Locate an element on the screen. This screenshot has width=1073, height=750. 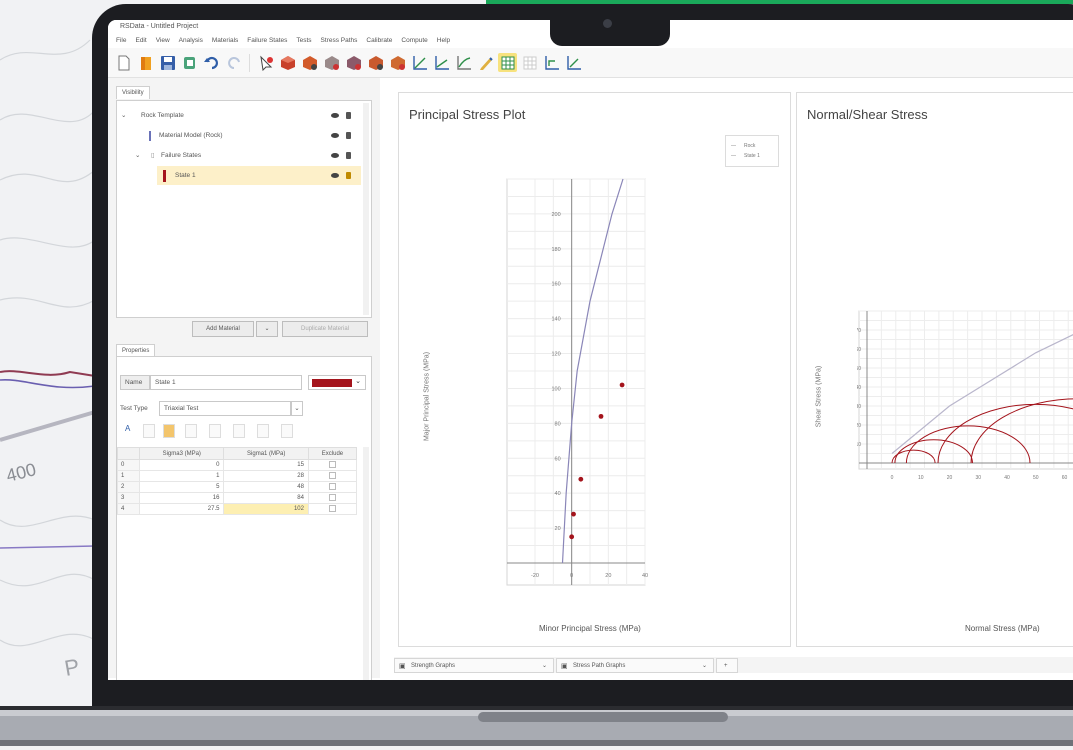
grid-table-icon is located at coordinates (507, 62).